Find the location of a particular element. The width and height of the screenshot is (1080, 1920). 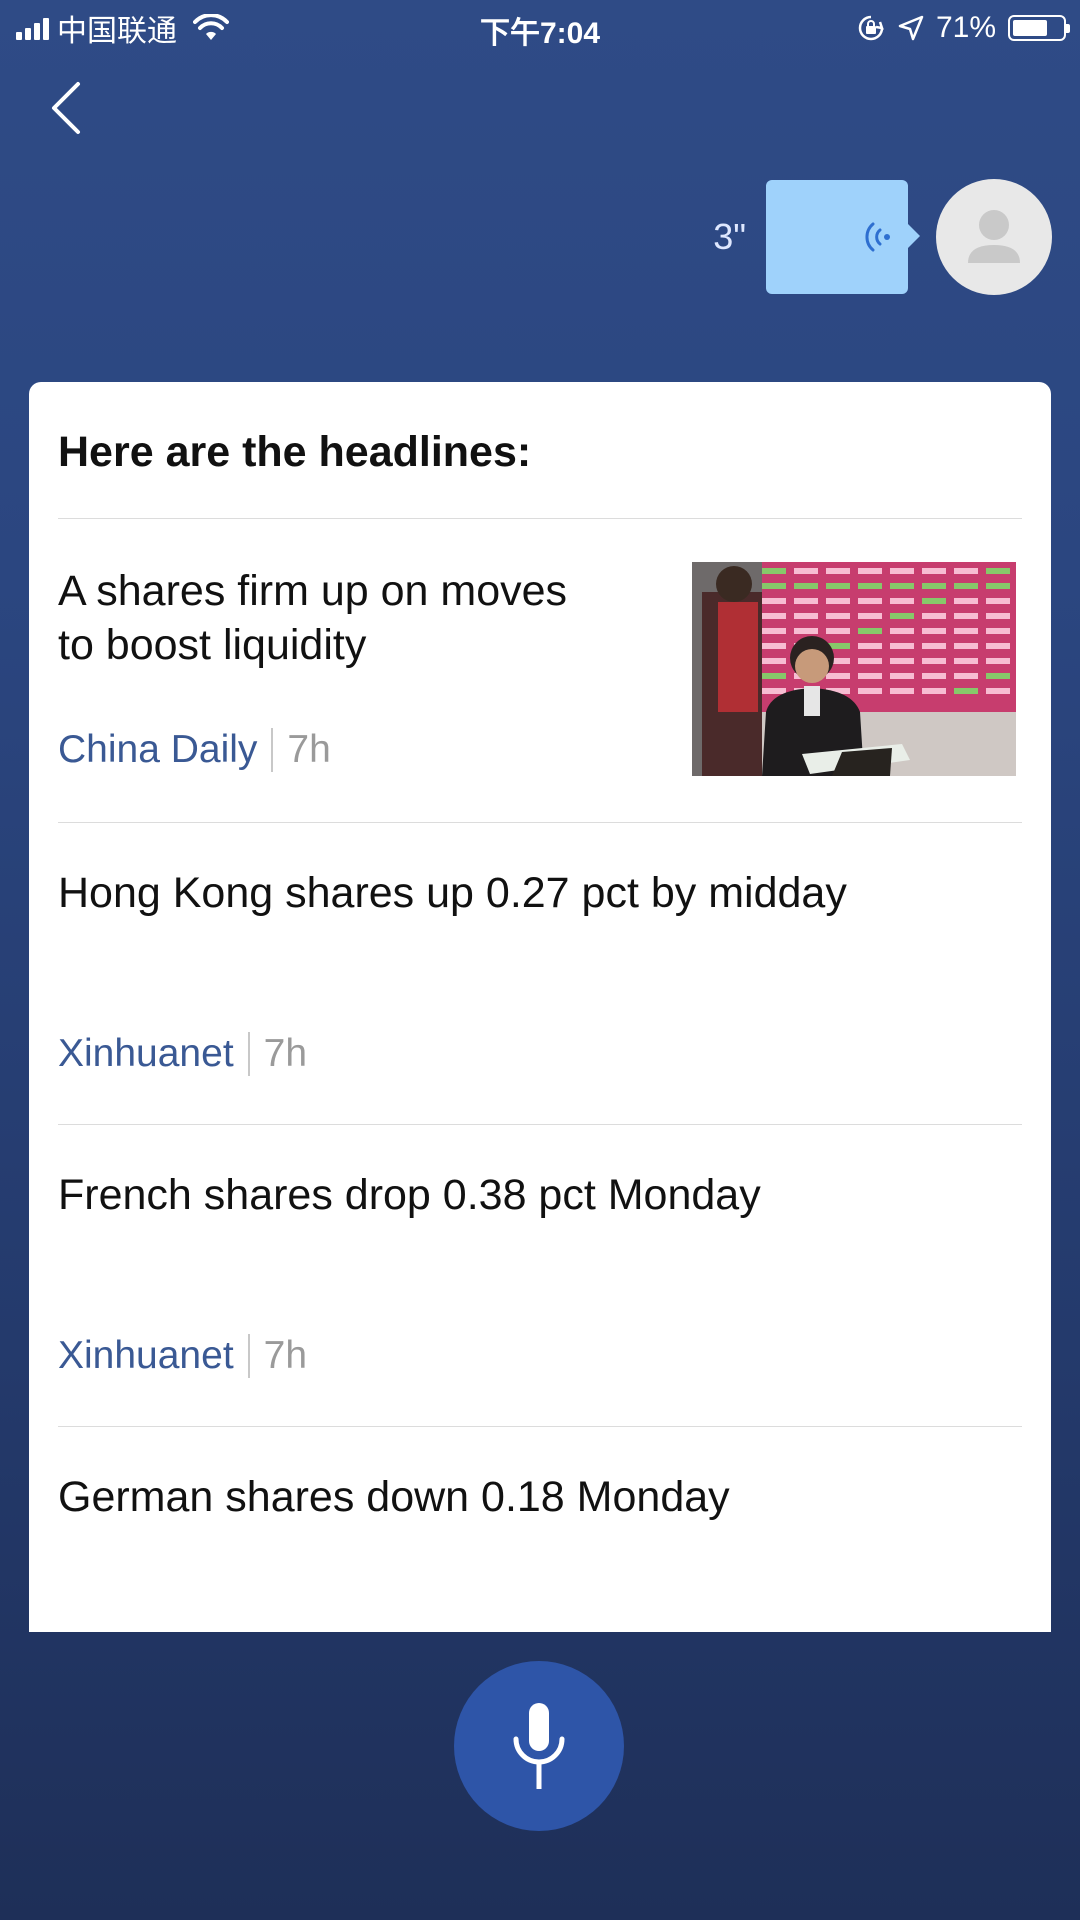

back-button is located at coordinates (68, 108).